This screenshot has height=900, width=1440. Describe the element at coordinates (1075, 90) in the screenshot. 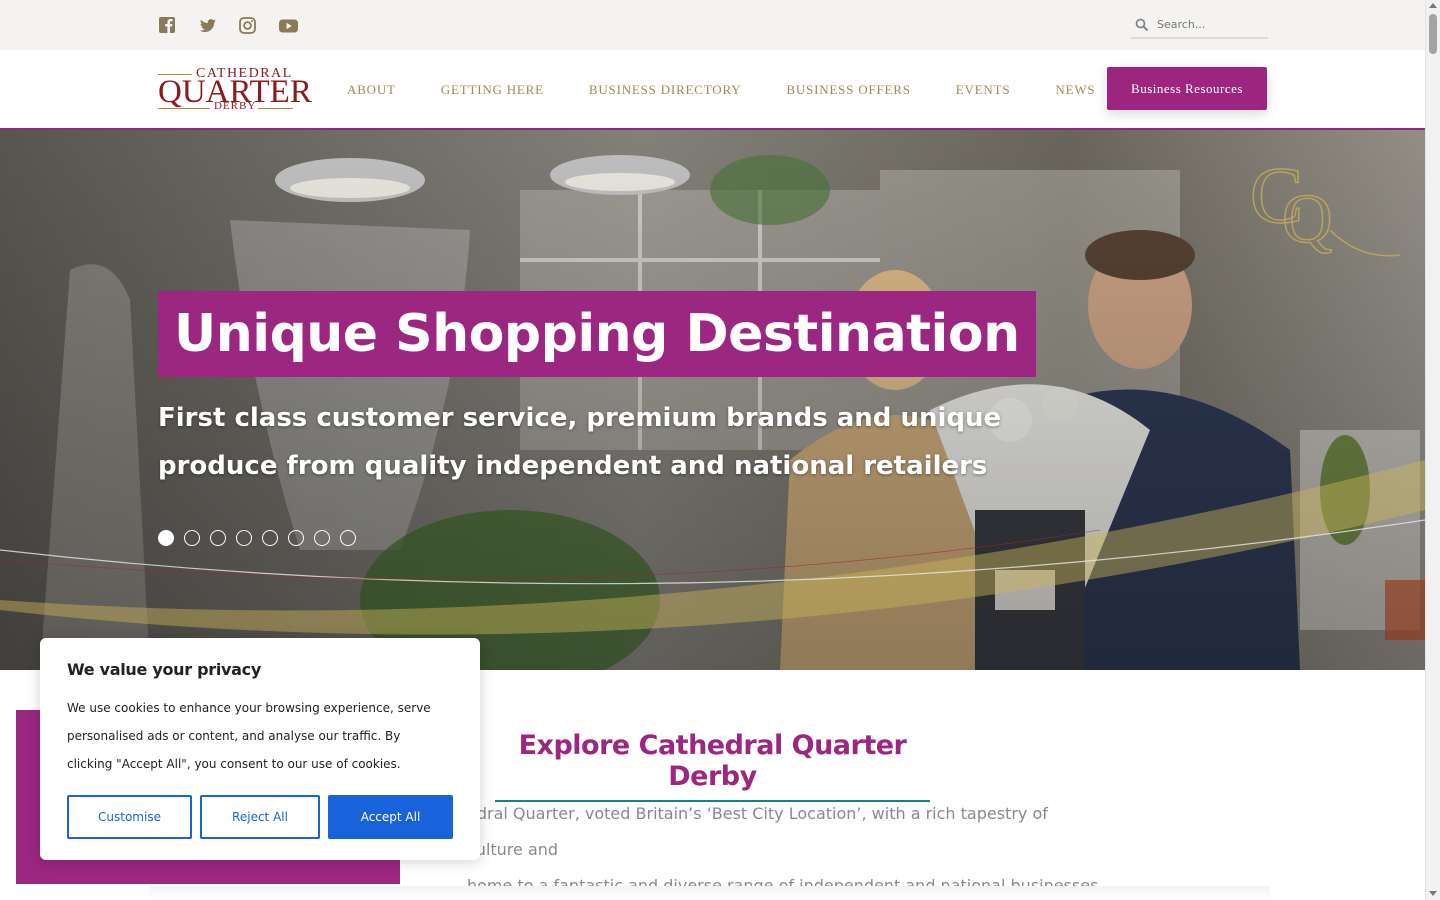

I see `nav-item-news: NEWS` at that location.